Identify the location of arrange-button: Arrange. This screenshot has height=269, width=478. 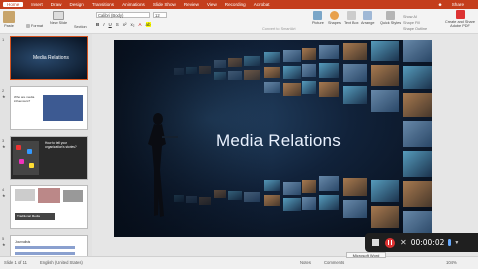
(368, 18).